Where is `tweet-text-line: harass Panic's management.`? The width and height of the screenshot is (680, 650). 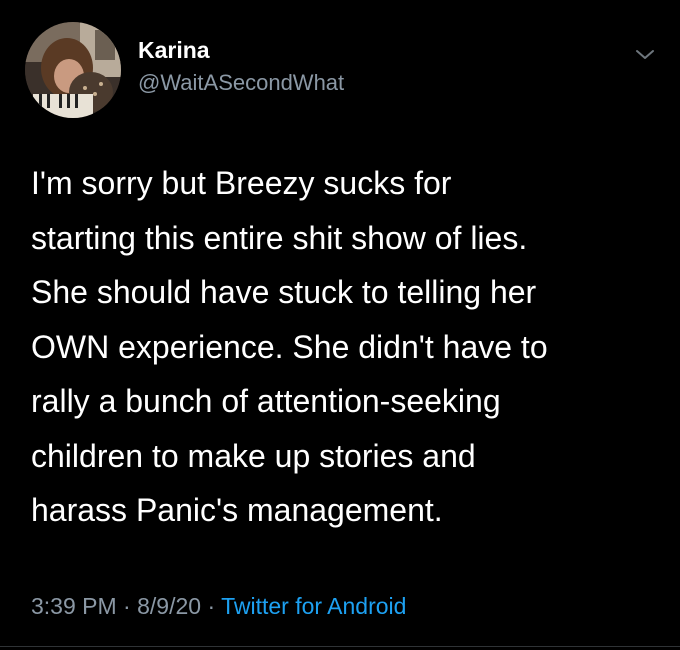
tweet-text-line: harass Panic's management. is located at coordinates (237, 510).